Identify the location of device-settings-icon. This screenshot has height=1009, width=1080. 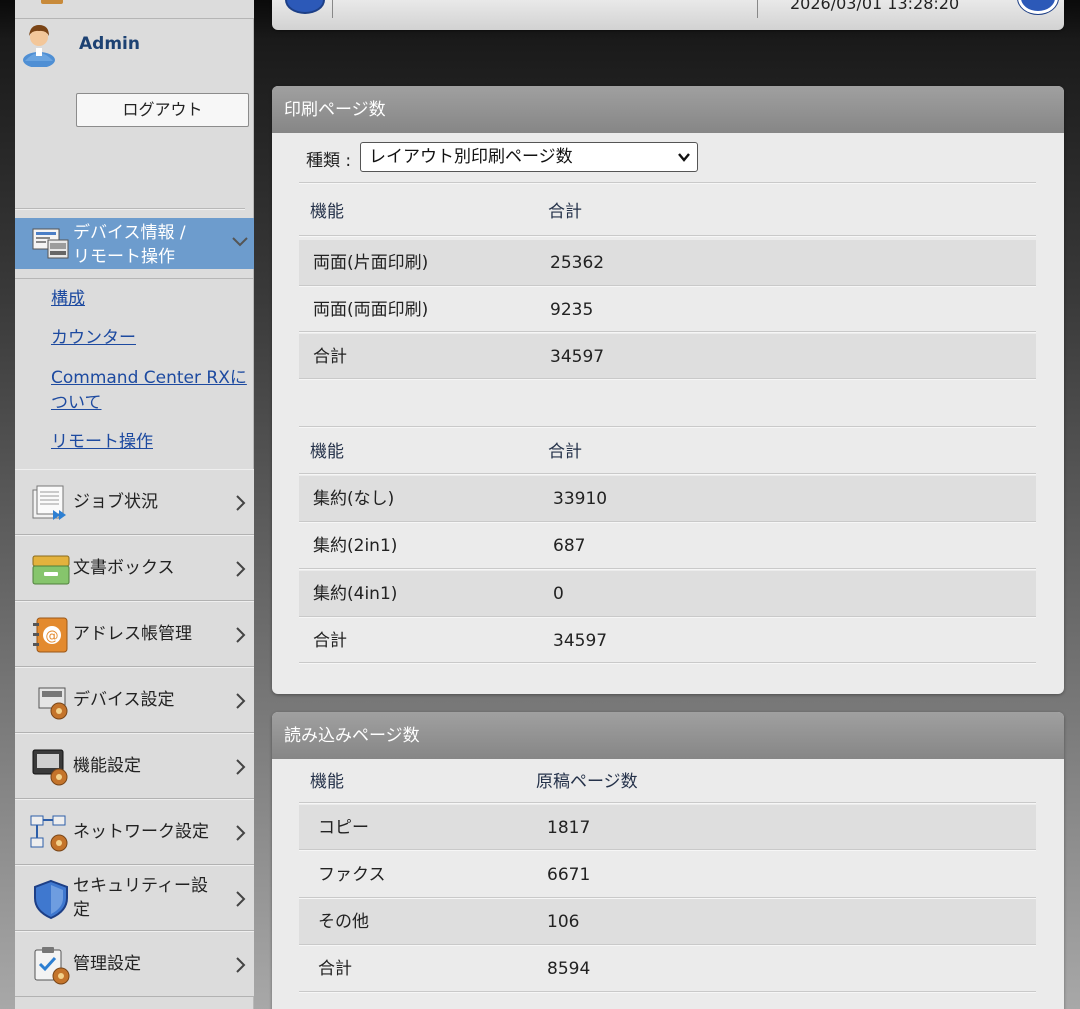
(53, 703).